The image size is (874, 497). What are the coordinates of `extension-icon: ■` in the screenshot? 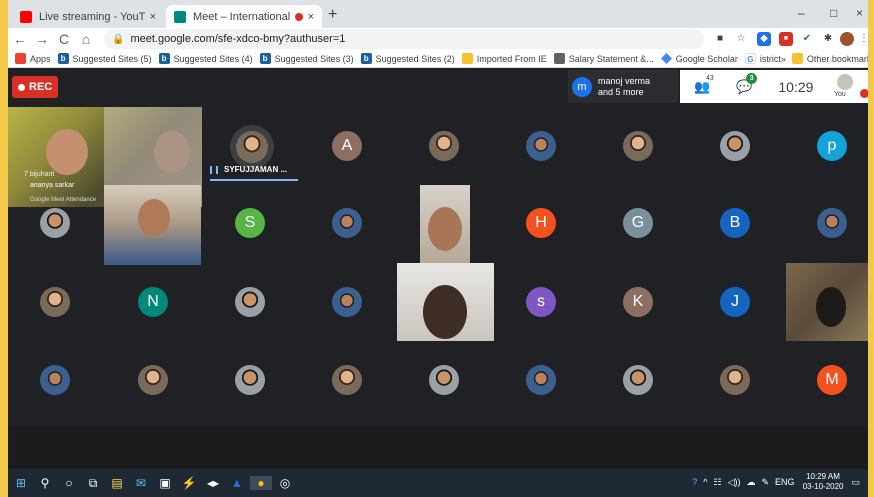 It's located at (786, 39).